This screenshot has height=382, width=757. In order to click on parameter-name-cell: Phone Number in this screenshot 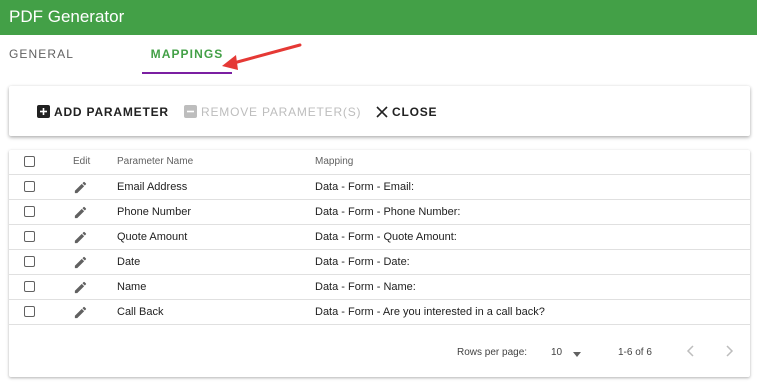, I will do `click(154, 212)`.